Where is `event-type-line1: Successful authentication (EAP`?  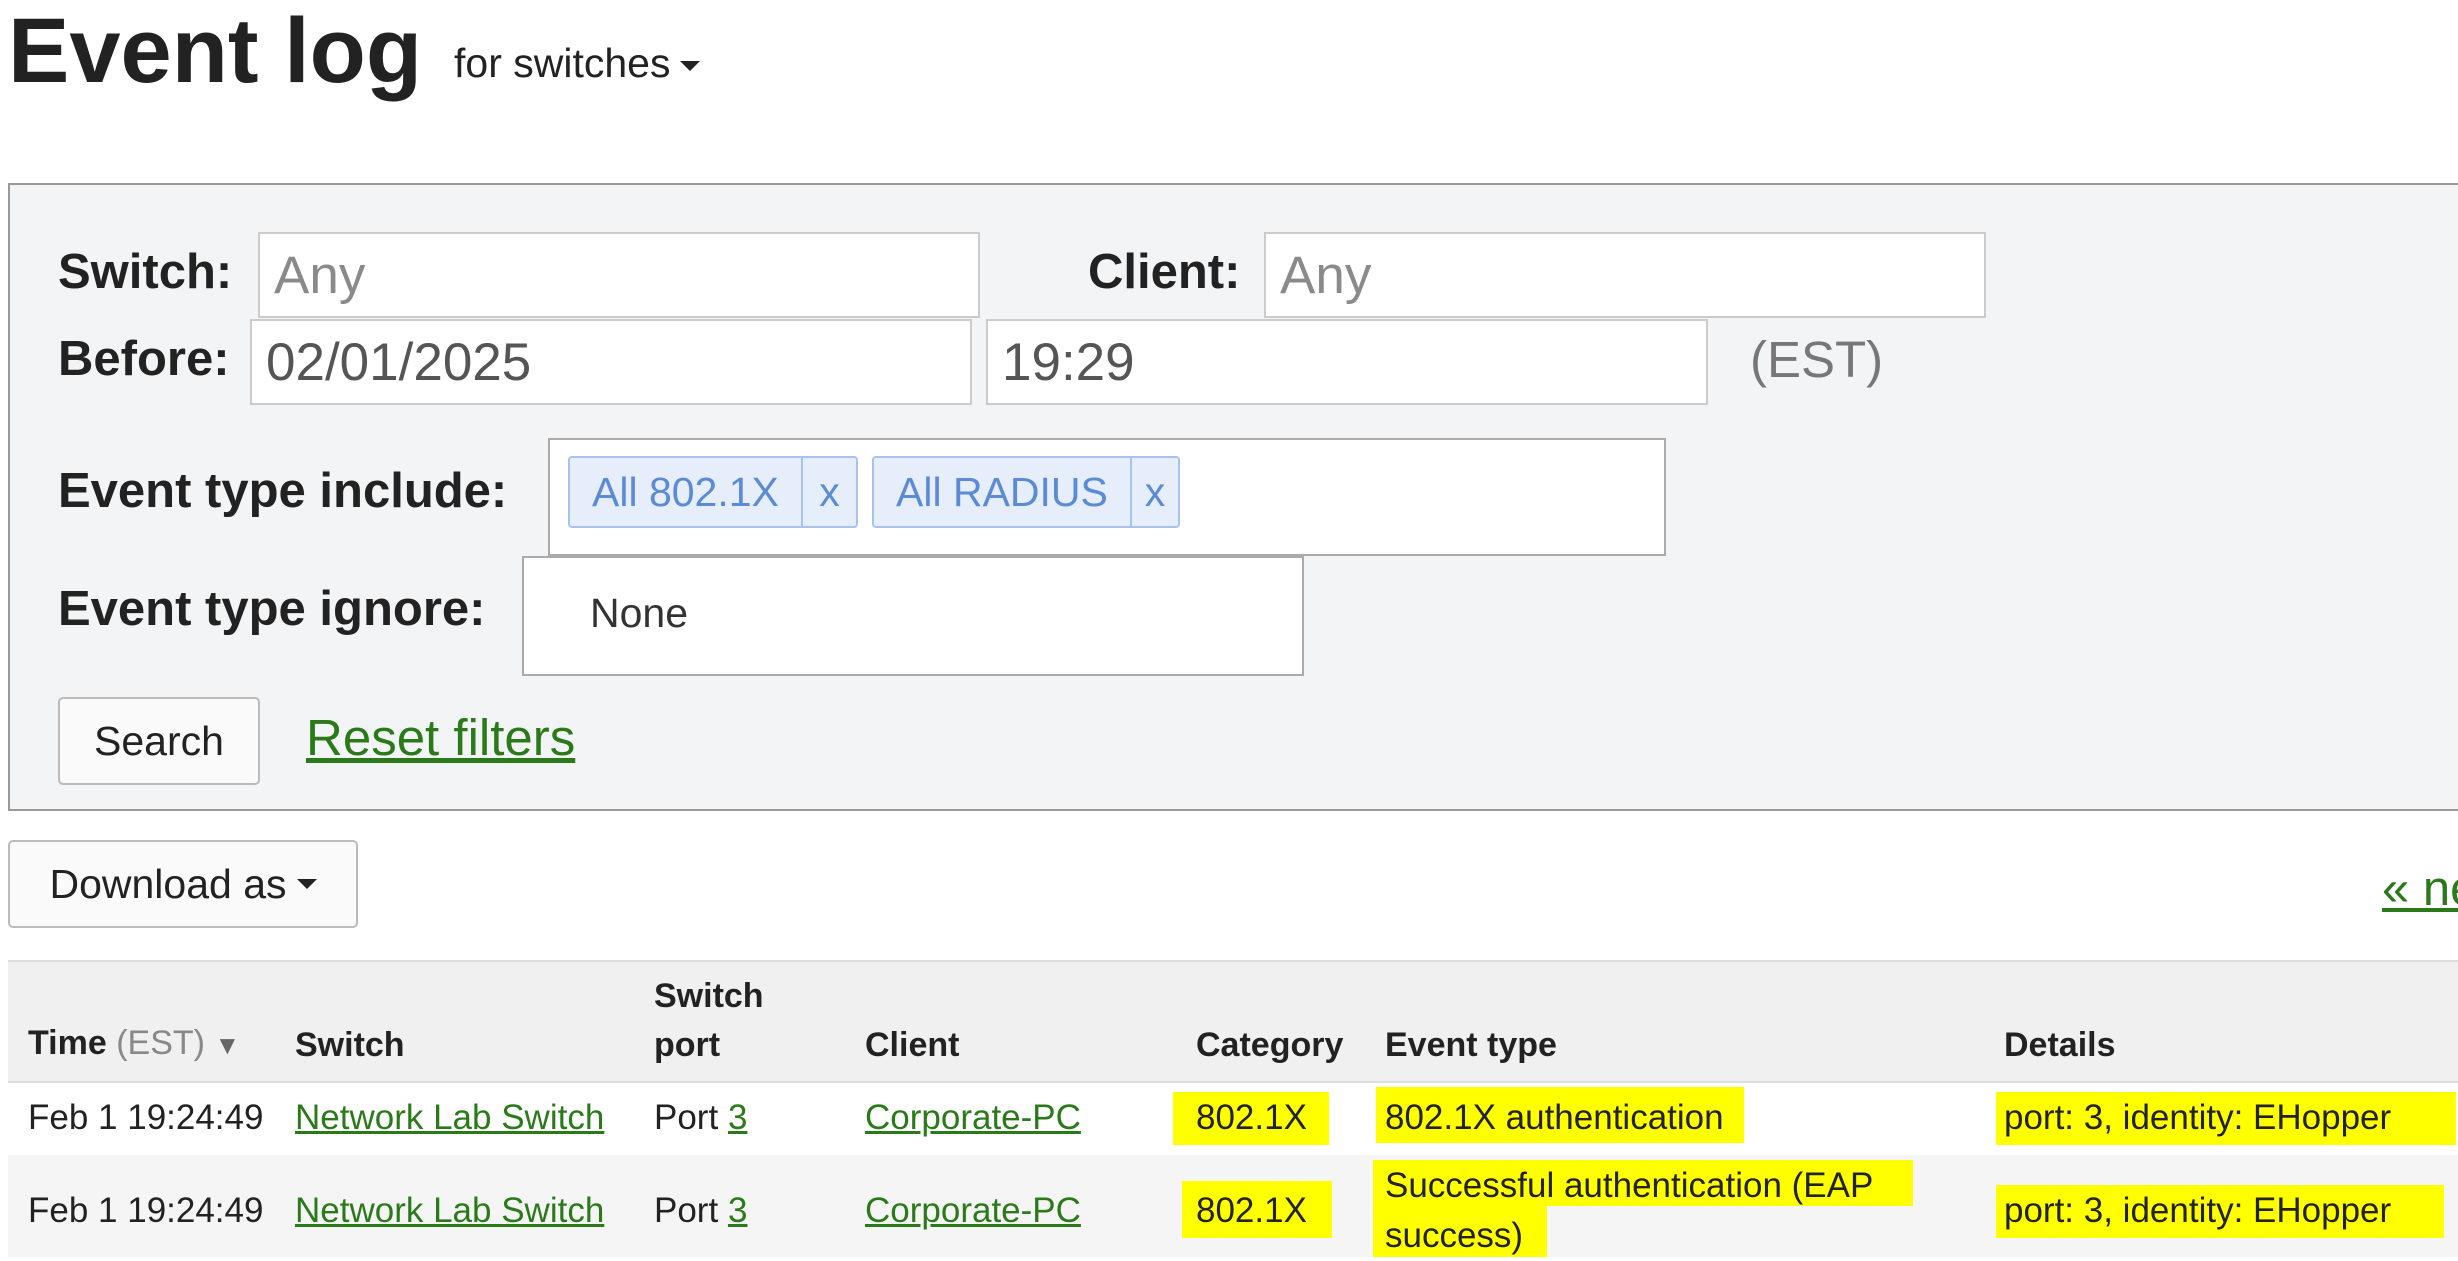 event-type-line1: Successful authentication (EAP is located at coordinates (1629, 1185).